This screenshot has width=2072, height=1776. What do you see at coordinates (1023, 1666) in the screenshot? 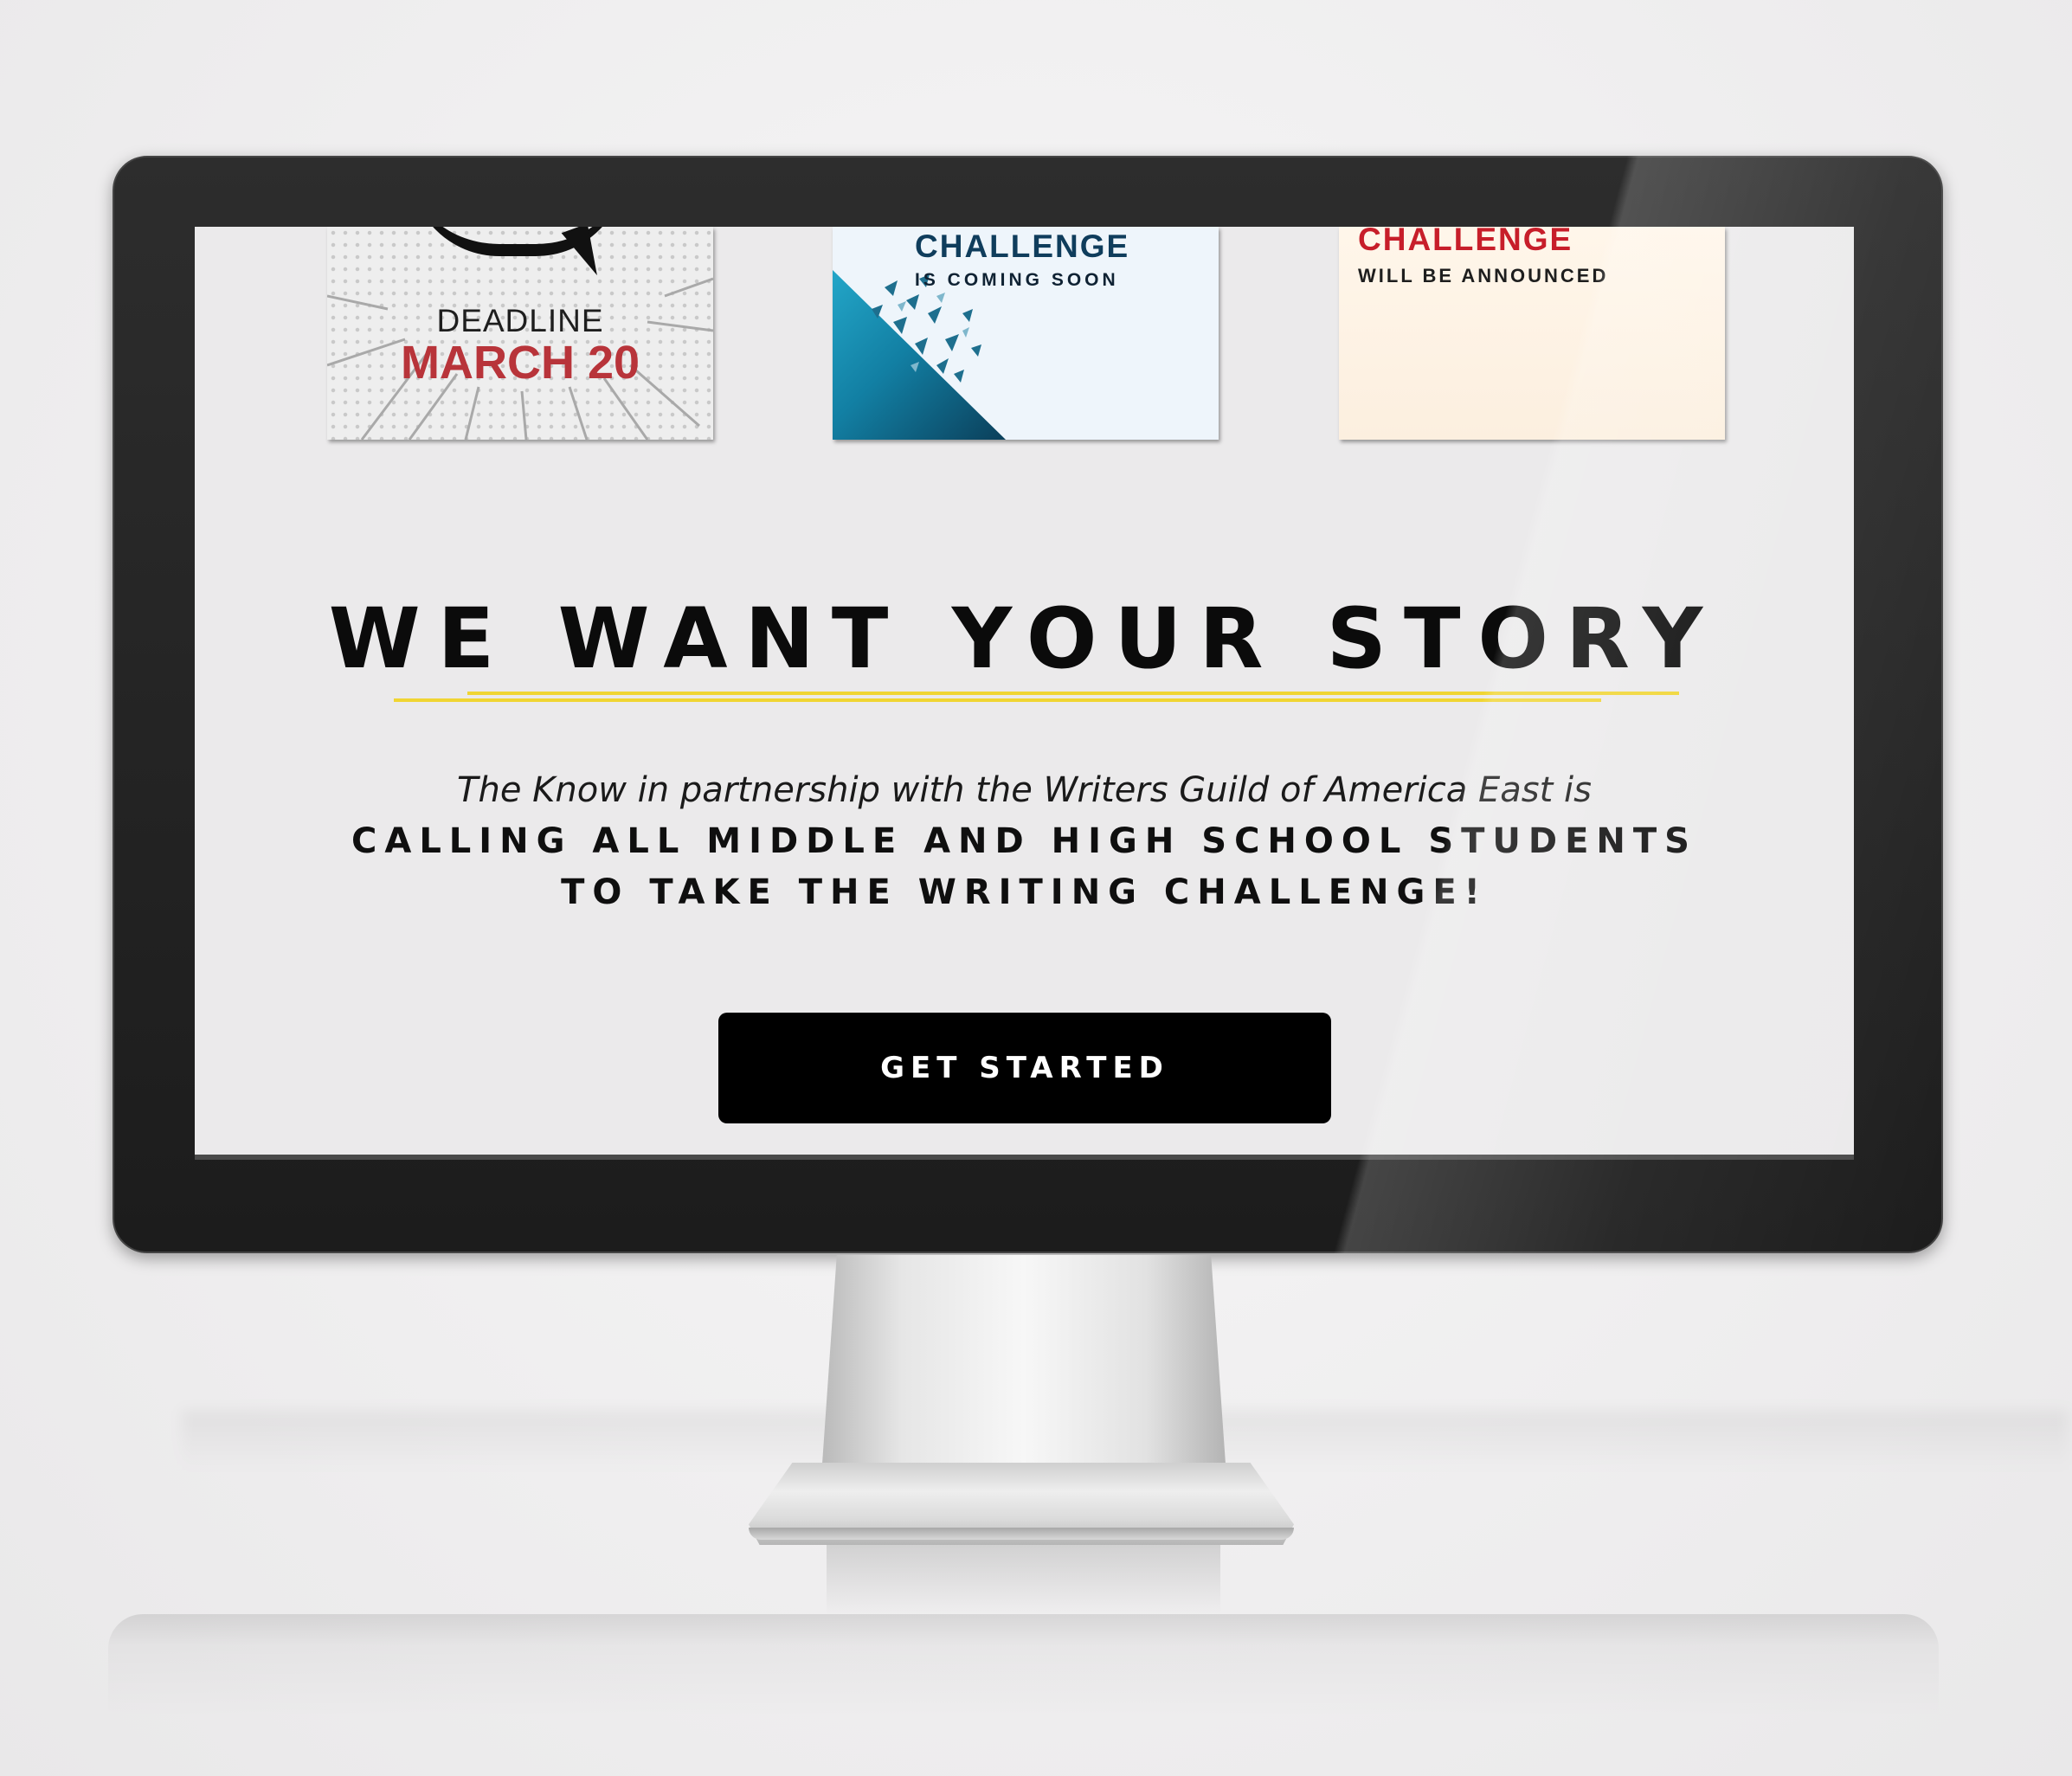
I see `floor-reflection` at bounding box center [1023, 1666].